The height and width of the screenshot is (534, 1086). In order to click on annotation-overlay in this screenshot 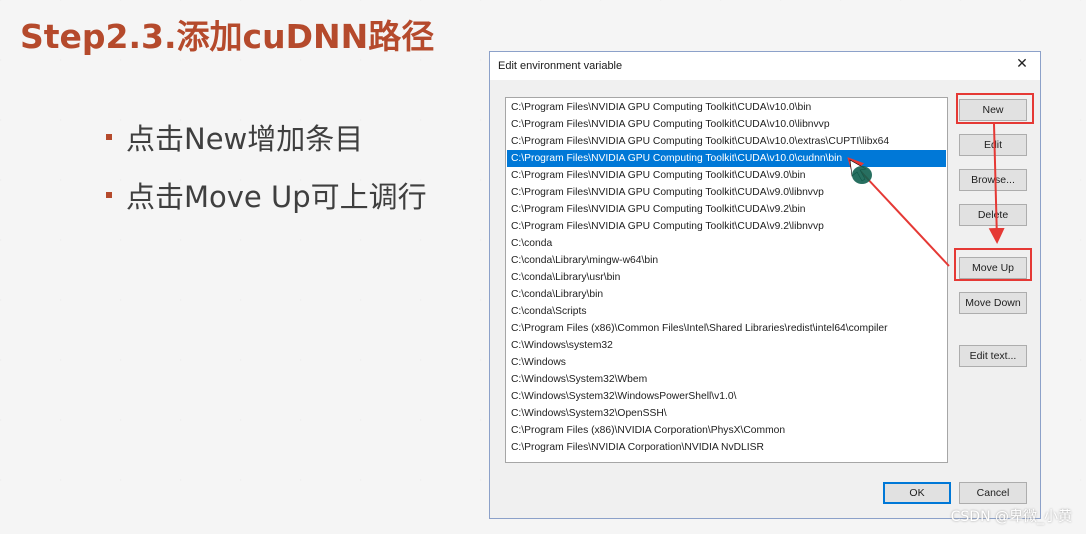, I will do `click(926, 195)`.